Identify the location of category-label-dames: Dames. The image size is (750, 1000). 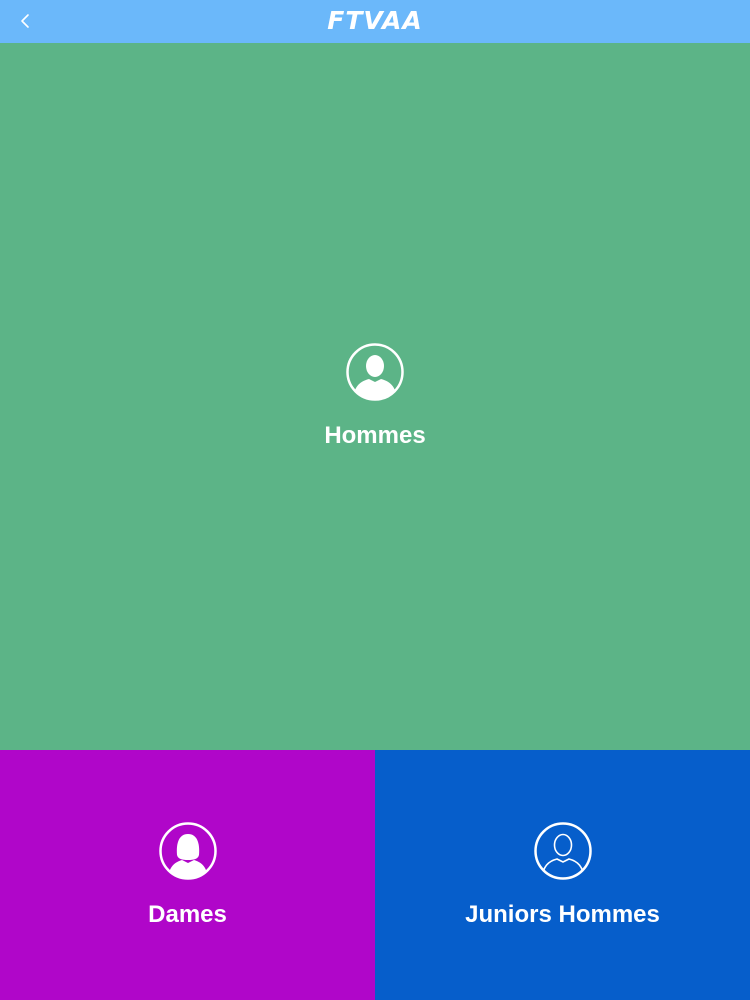
(187, 914).